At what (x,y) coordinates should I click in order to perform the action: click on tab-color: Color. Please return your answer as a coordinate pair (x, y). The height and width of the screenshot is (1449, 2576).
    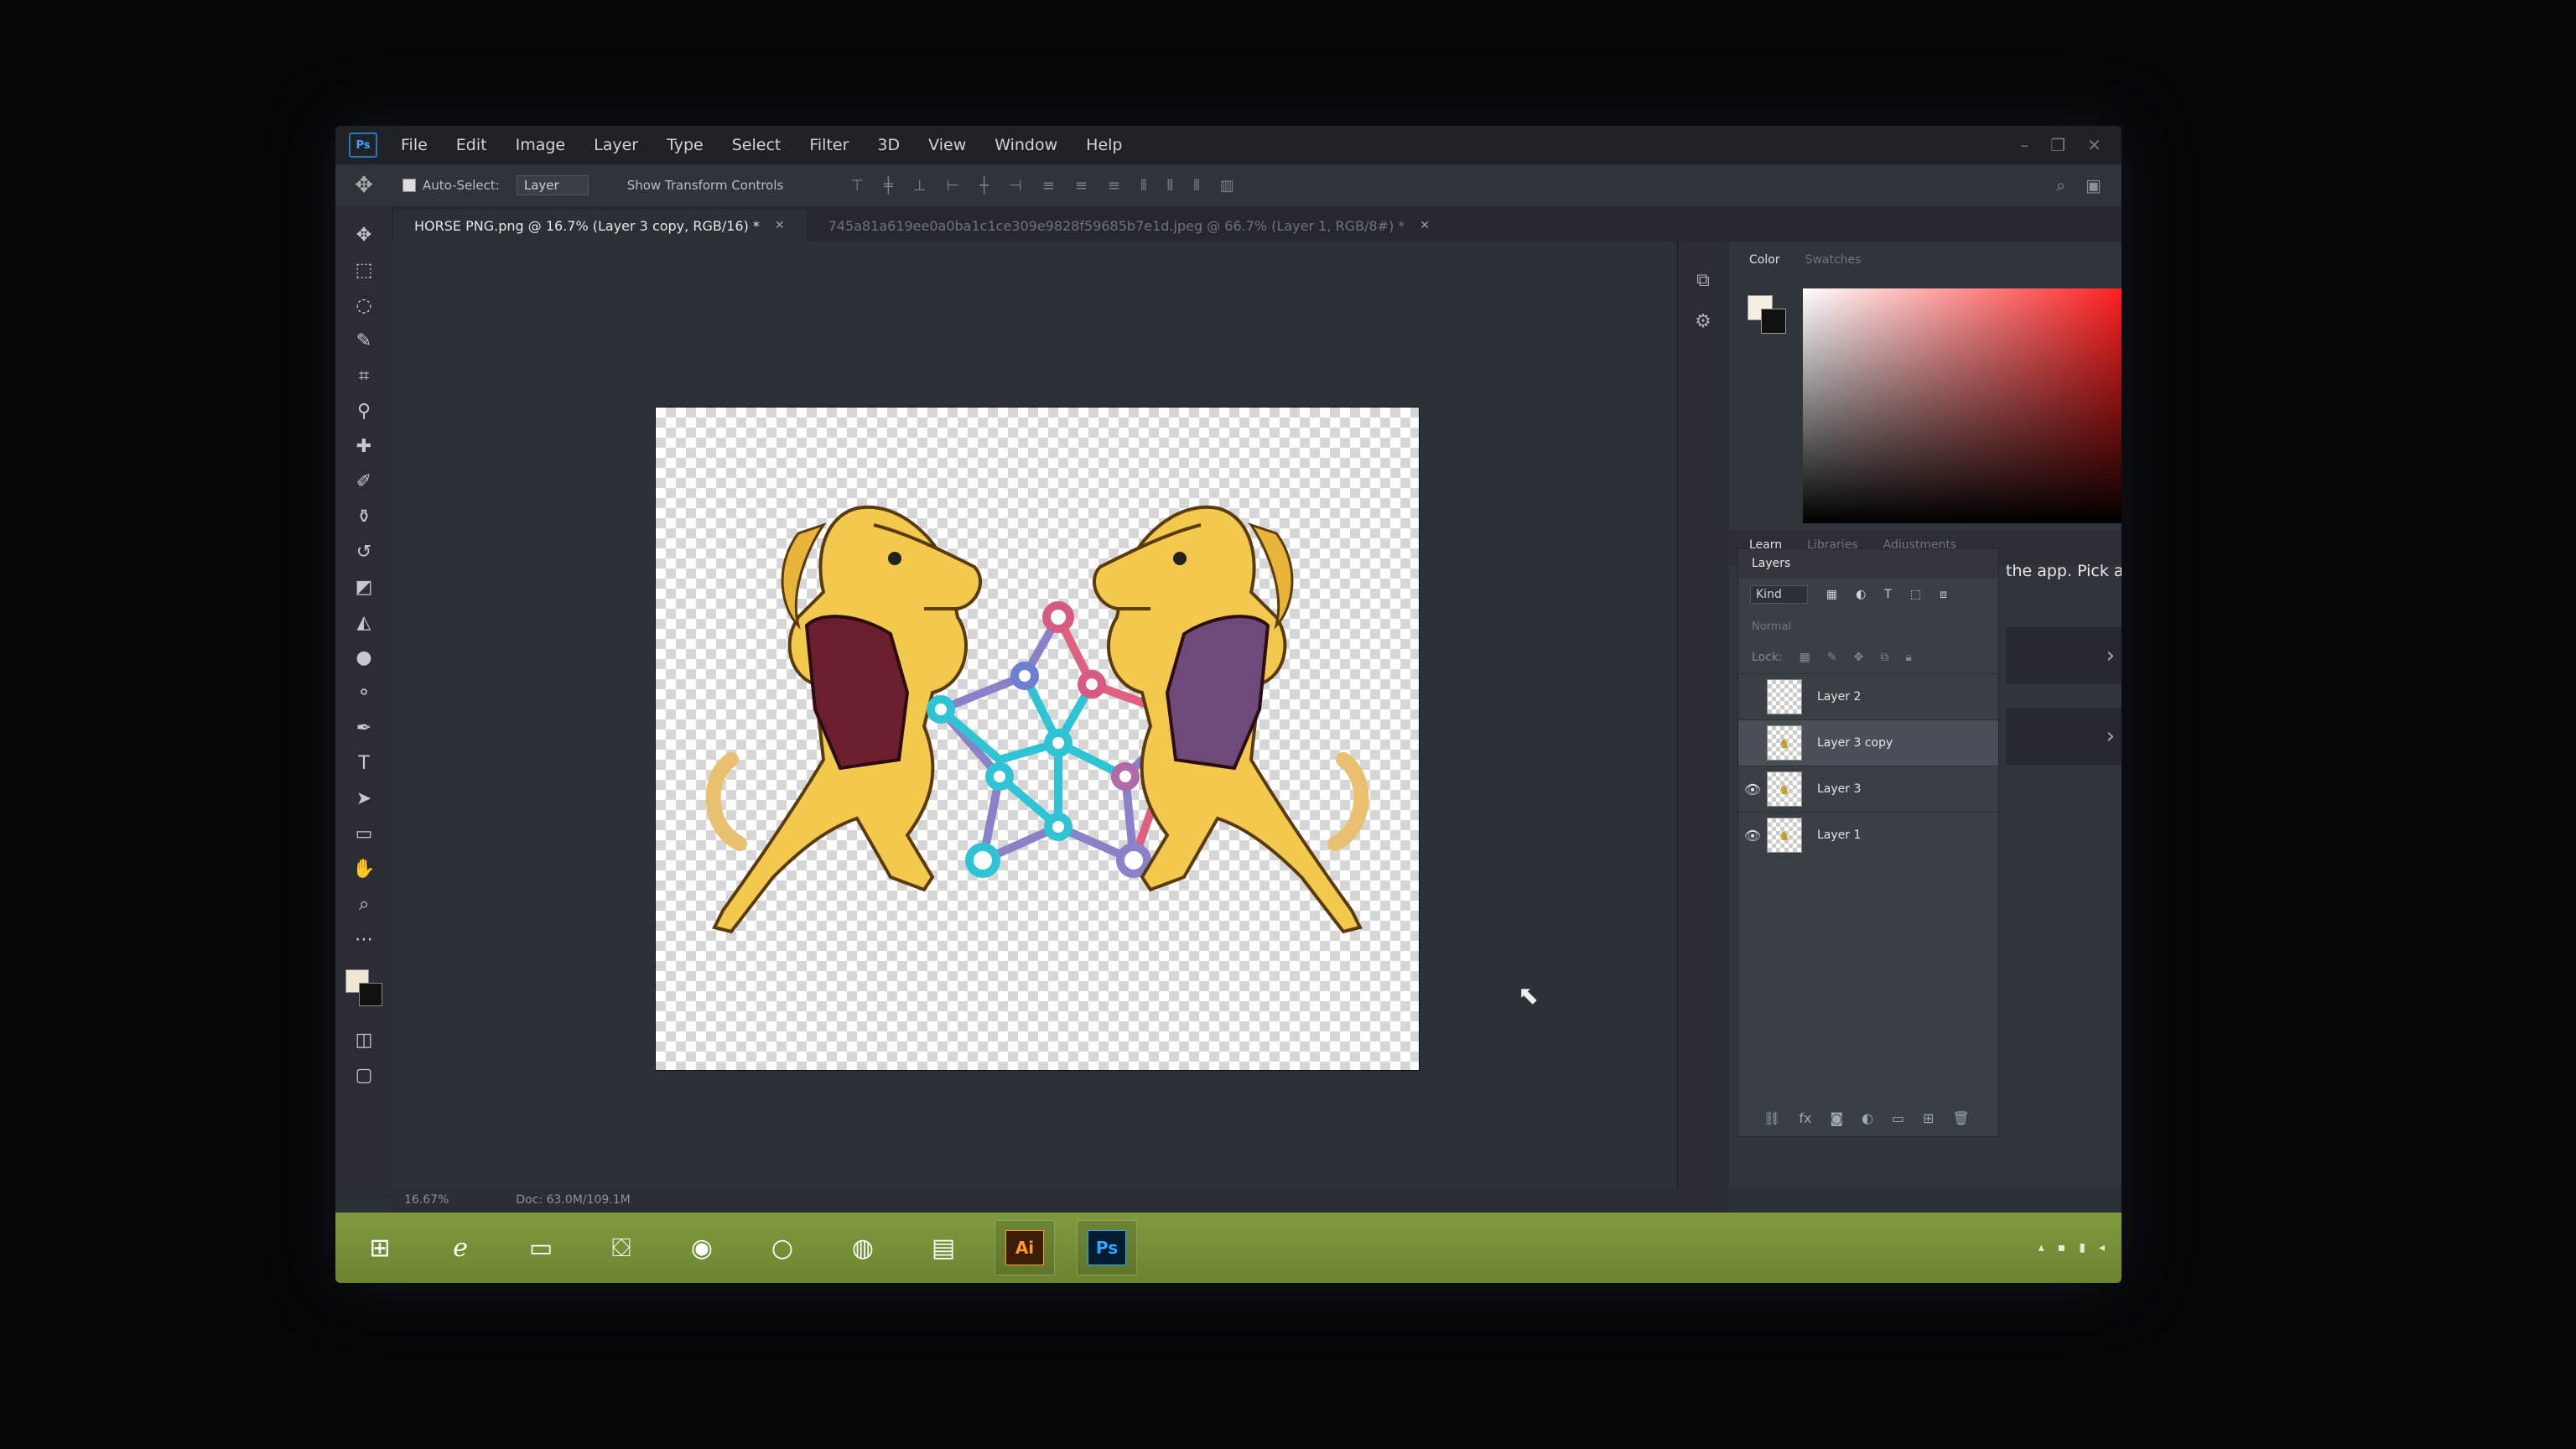
    Looking at the image, I should click on (1764, 265).